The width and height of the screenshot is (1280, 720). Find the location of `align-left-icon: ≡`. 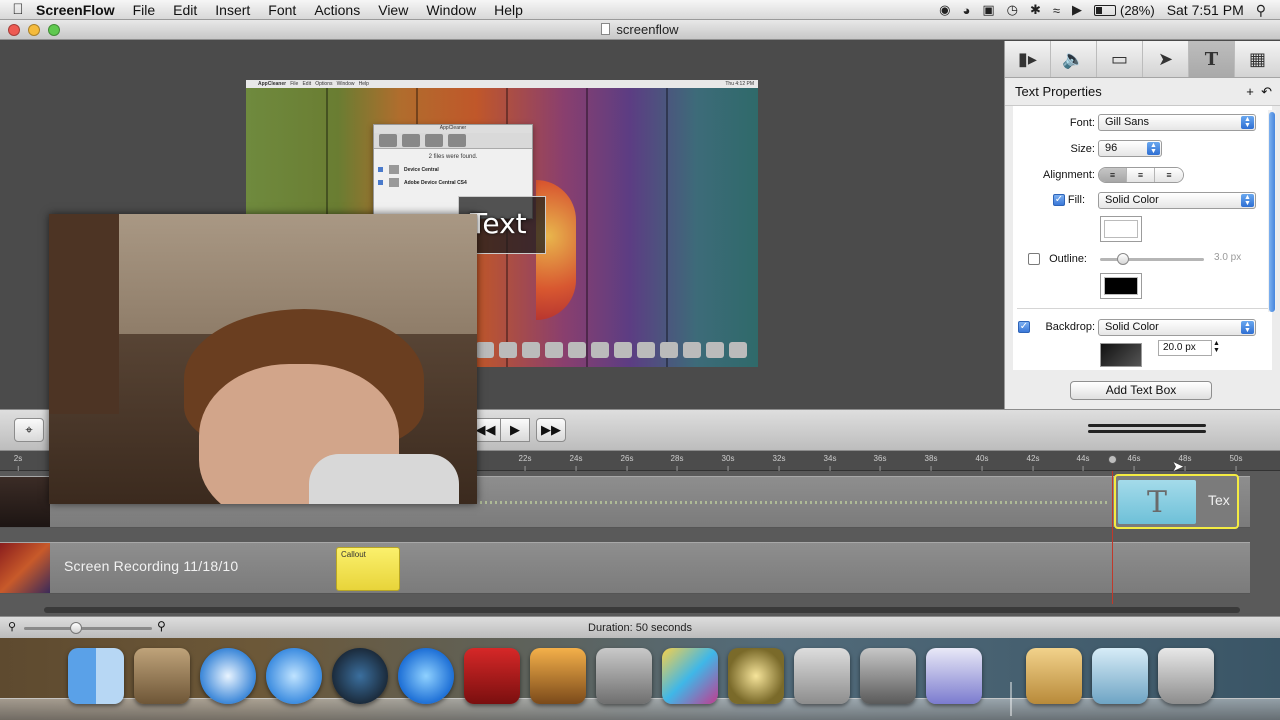

align-left-icon: ≡ is located at coordinates (1113, 175).